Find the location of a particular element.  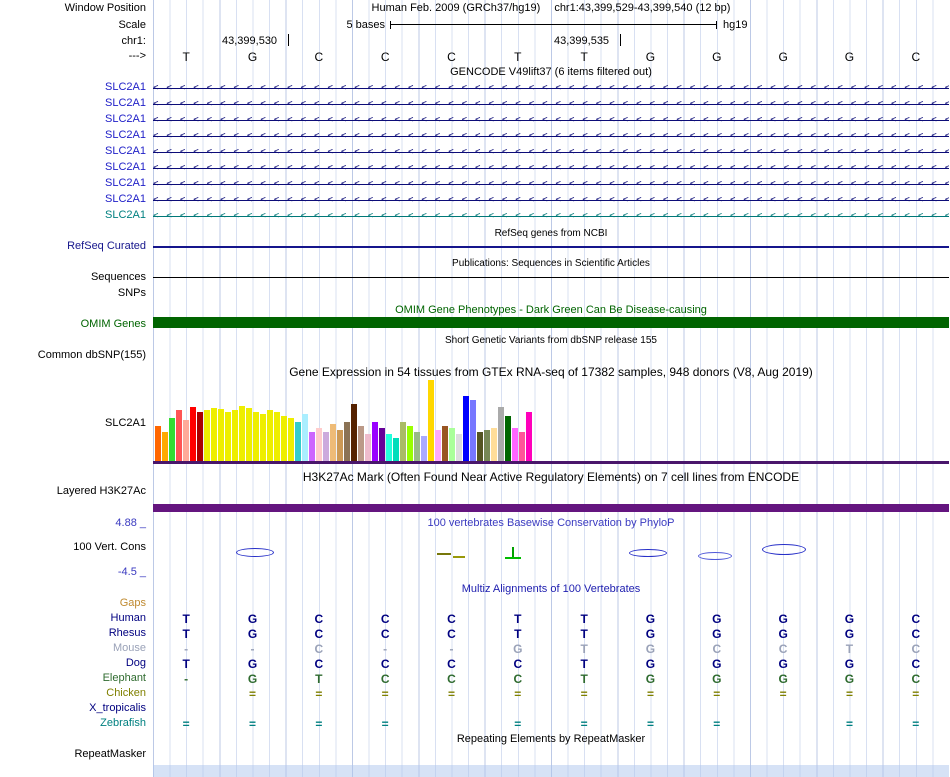

multiz-track-title: Multiz Alignments of 100 Vertebrates is located at coordinates (551, 589).